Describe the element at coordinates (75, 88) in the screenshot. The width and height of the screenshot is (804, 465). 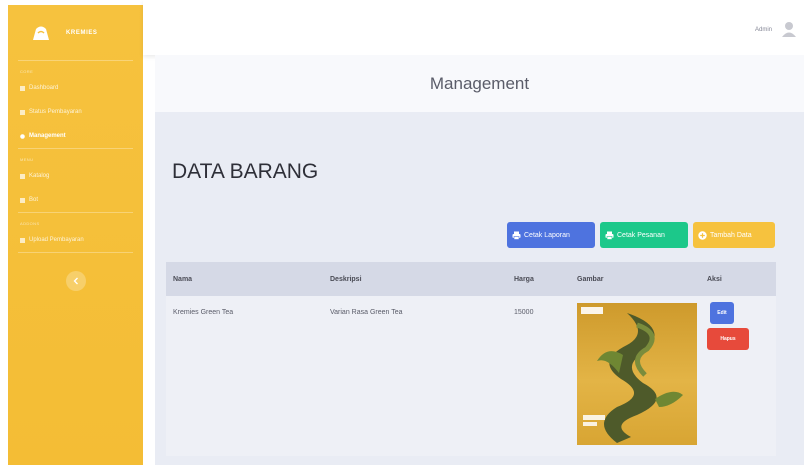
I see `sidebar-item-dashboard: Dashboard` at that location.